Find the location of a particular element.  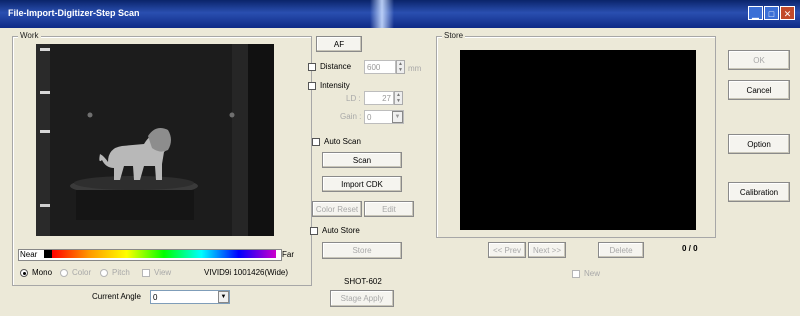

ld-spinner-icon: ▲ ▼ is located at coordinates (398, 98).